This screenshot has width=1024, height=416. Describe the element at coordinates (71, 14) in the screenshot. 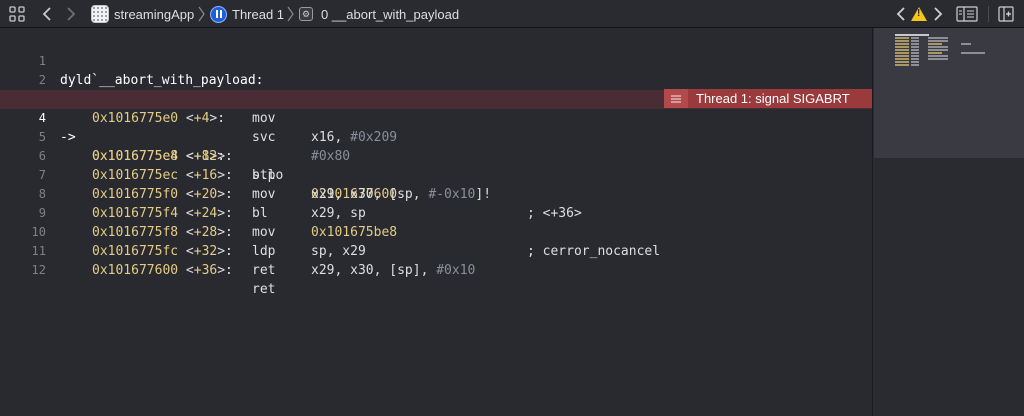

I see `forward-chevron-icon` at that location.